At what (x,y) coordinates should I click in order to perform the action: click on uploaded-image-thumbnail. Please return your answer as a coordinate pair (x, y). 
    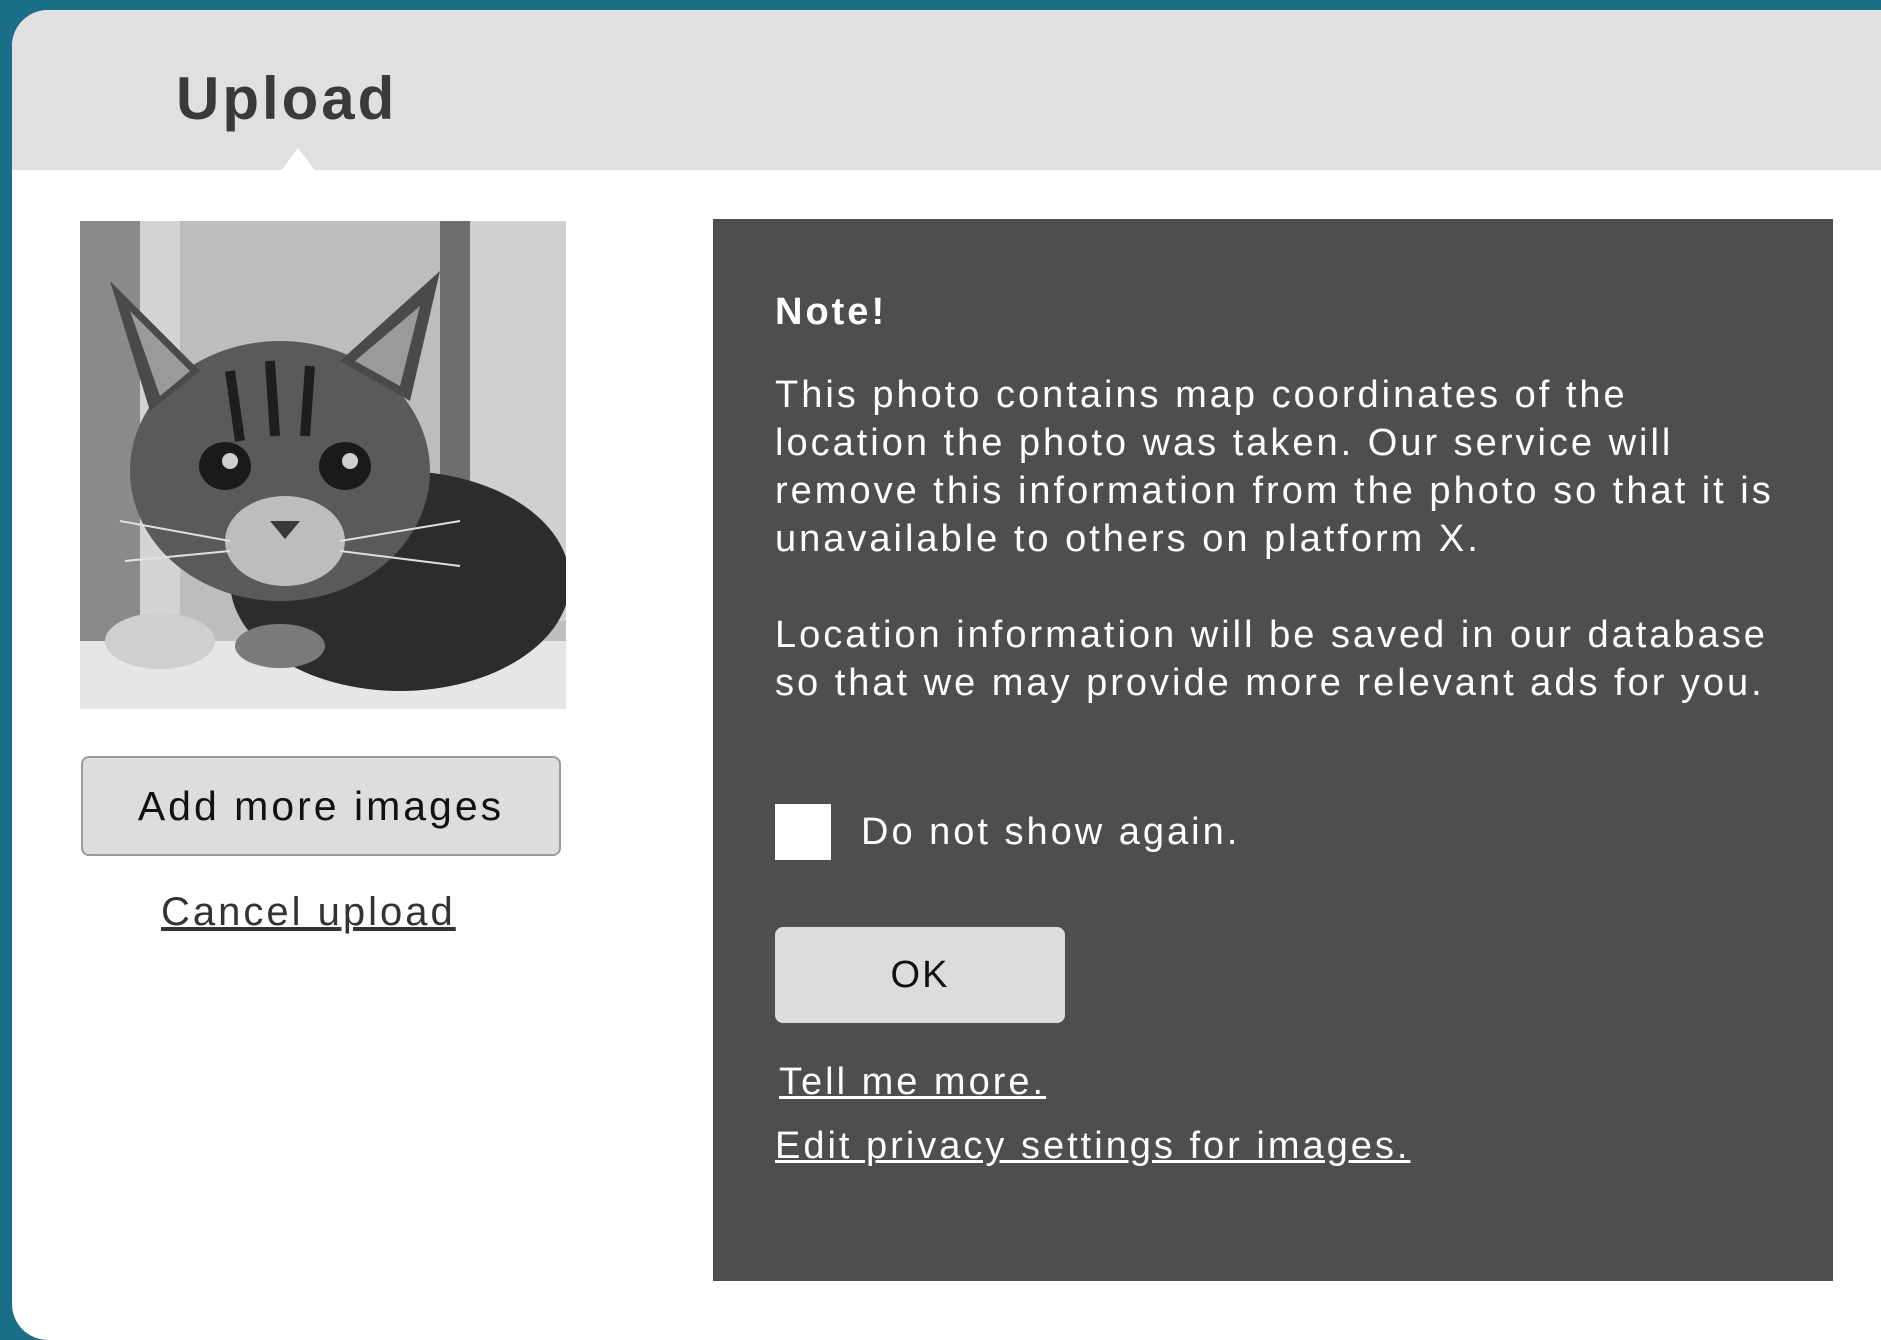
    Looking at the image, I should click on (323, 465).